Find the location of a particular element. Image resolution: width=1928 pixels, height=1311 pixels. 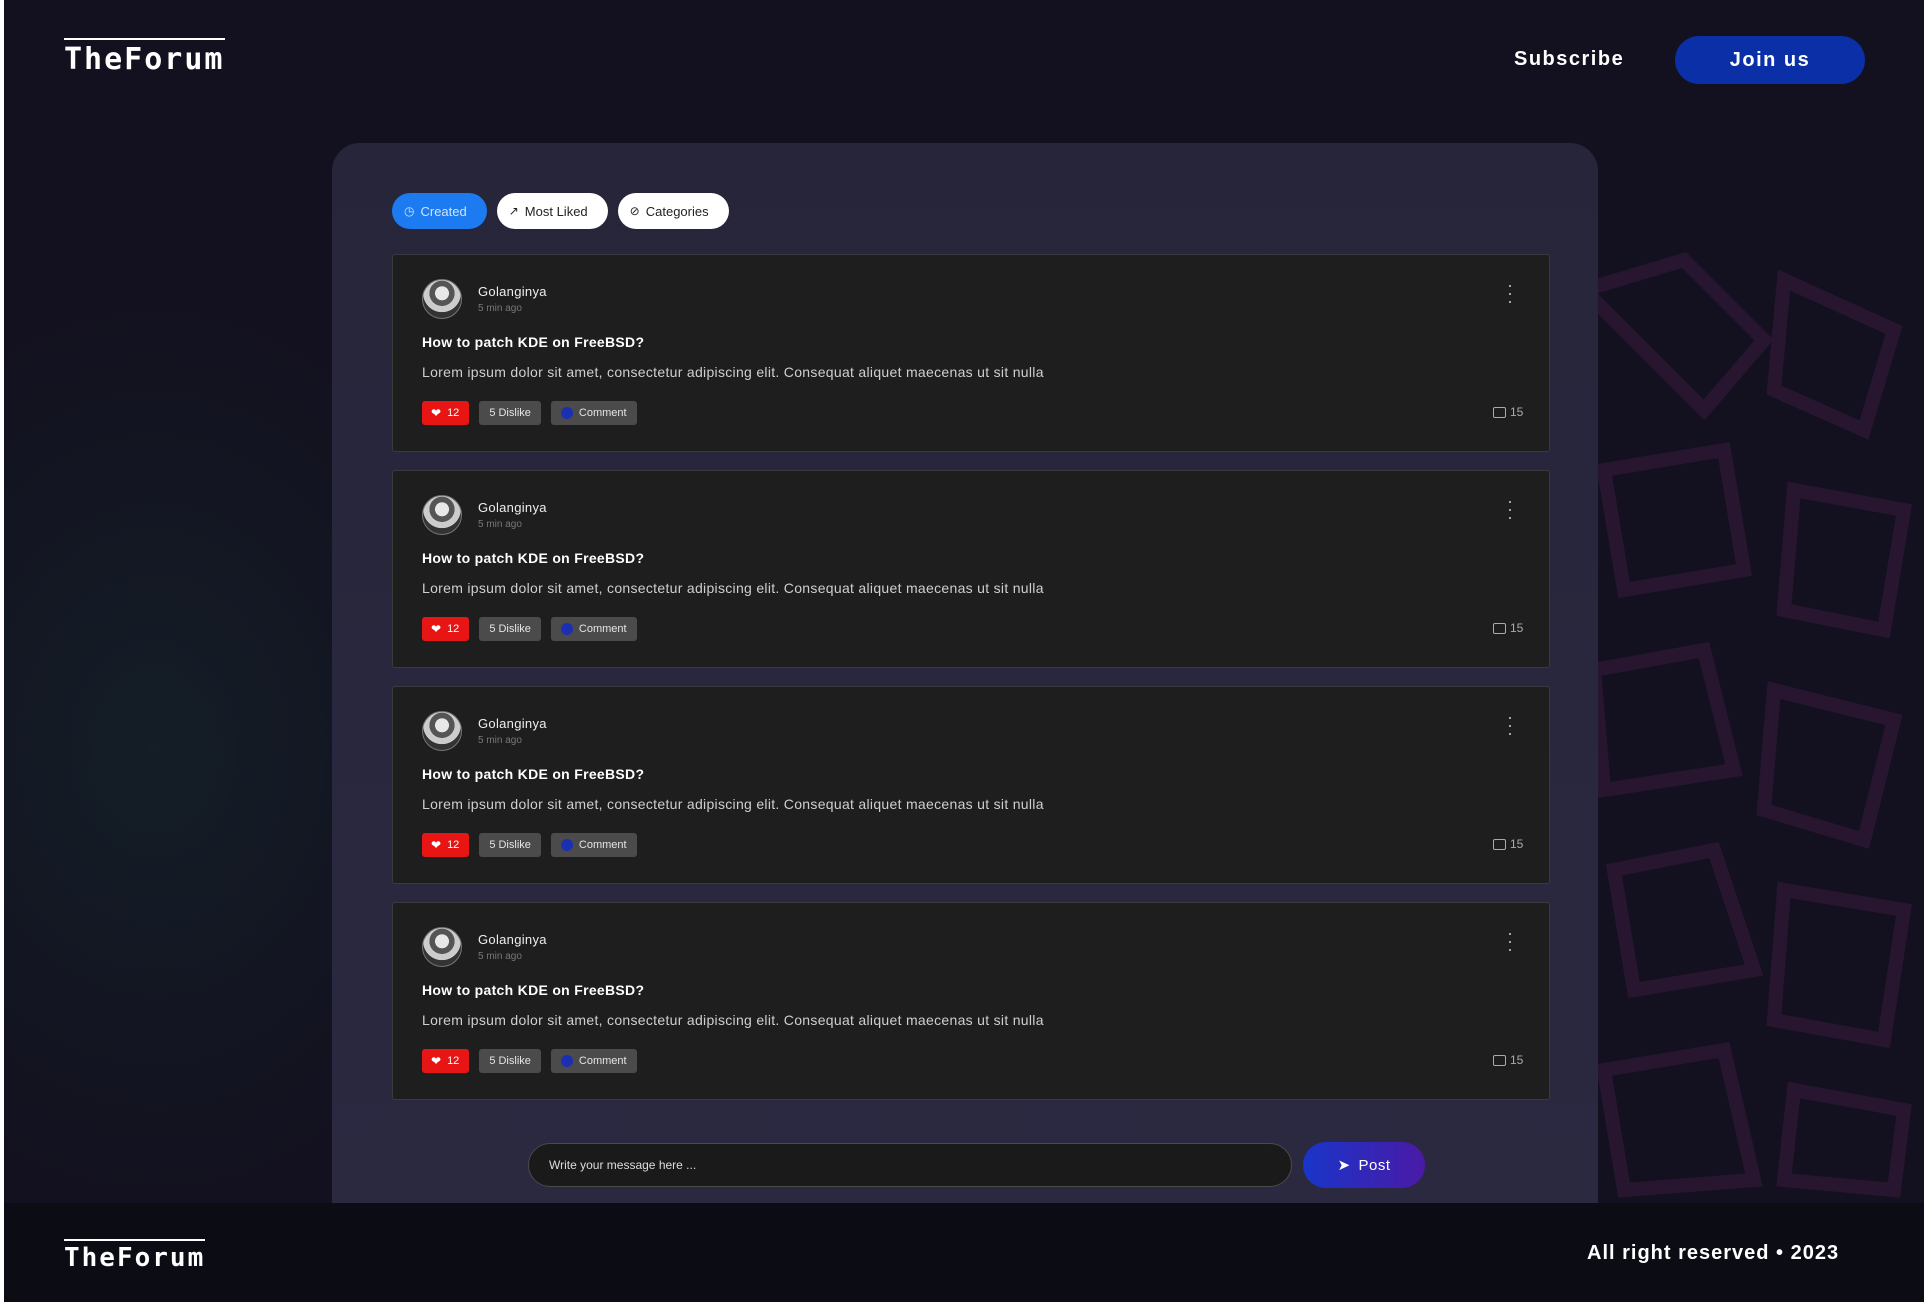

message-input is located at coordinates (910, 1165).